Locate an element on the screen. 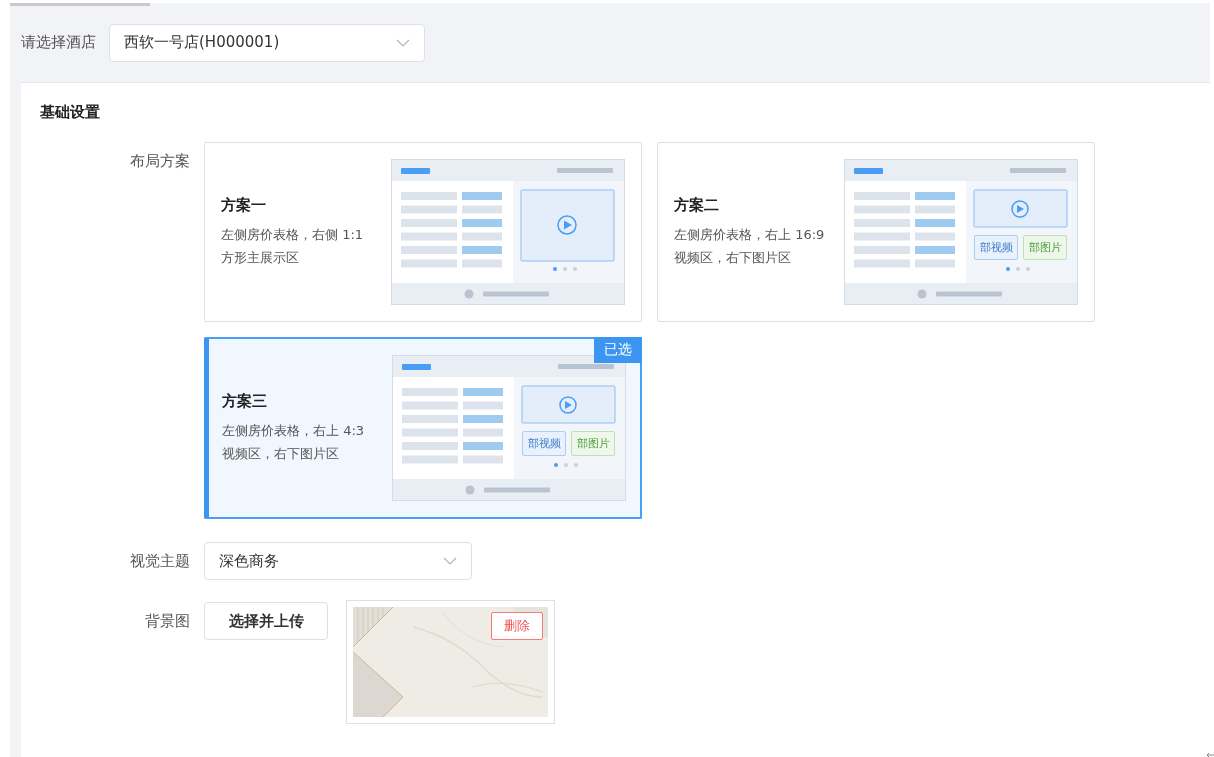 Image resolution: width=1214 pixels, height=757 pixels. layout-option-card: 方案一 左侧房价表格，右侧 1:1 方形主展示区 is located at coordinates (423, 232).